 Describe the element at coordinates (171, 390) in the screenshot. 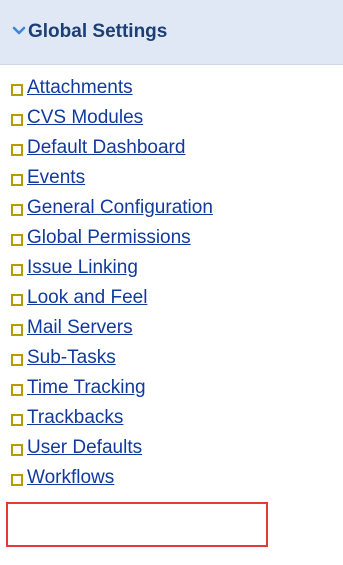

I see `list-item: Time Tracking` at that location.